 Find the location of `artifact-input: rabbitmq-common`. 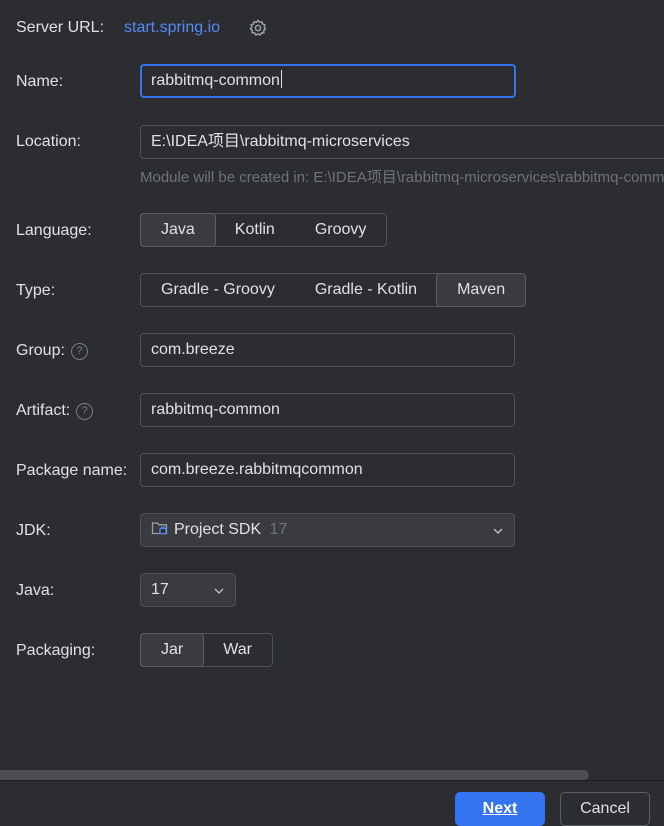

artifact-input: rabbitmq-common is located at coordinates (327, 410).